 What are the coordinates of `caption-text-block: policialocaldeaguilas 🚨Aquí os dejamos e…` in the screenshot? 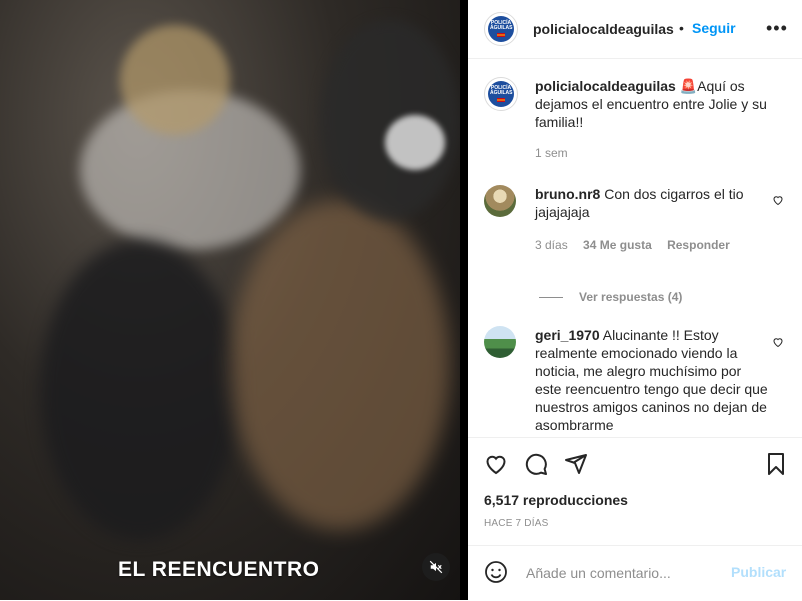 It's located at (652, 104).